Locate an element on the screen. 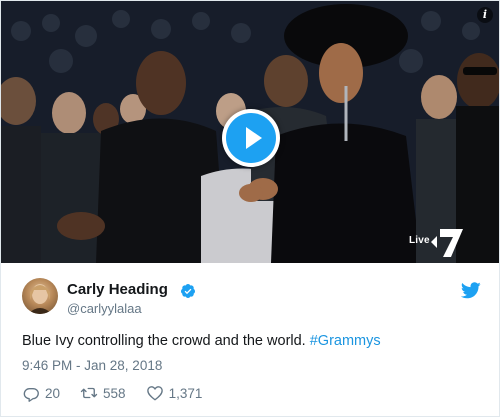 This screenshot has height=417, width=500. like-button: 1,371 is located at coordinates (174, 393).